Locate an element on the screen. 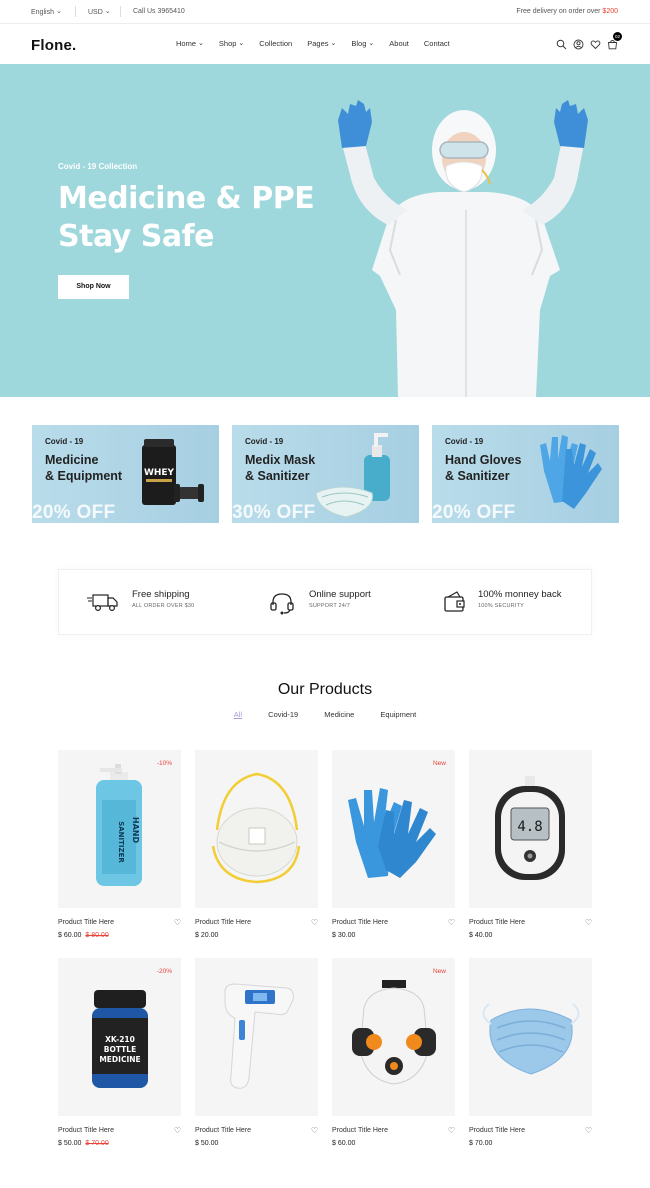 Image resolution: width=650 pixels, height=1188 pixels. search-icon is located at coordinates (561, 43).